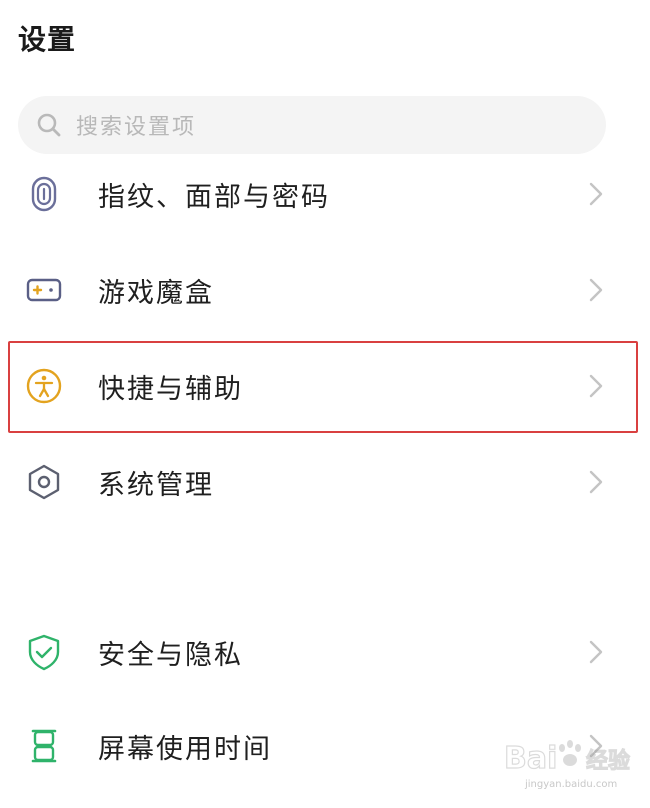  Describe the element at coordinates (530, 758) in the screenshot. I see `svg-text: Bai` at that location.